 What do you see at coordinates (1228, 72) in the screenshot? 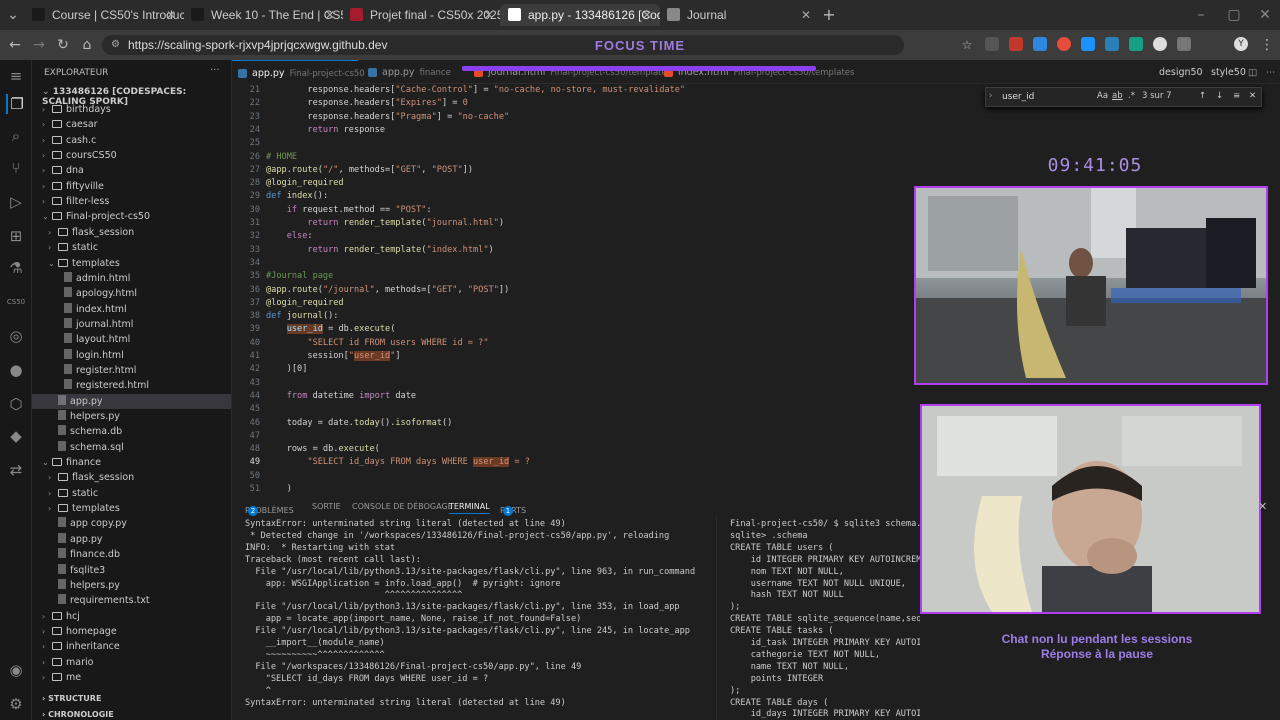
I see `style50-label: style50` at bounding box center [1228, 72].